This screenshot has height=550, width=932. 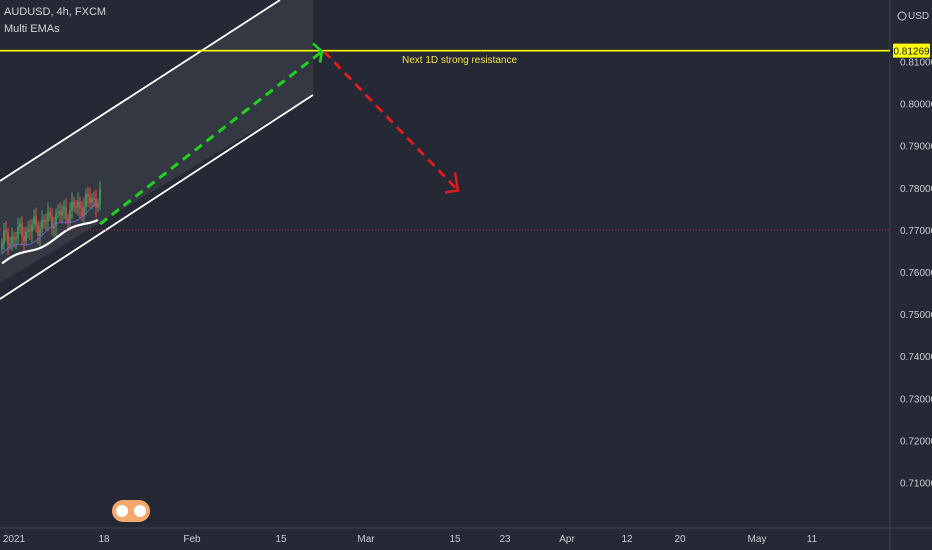 I want to click on price-tick-label: 0.74000, so click(x=916, y=357).